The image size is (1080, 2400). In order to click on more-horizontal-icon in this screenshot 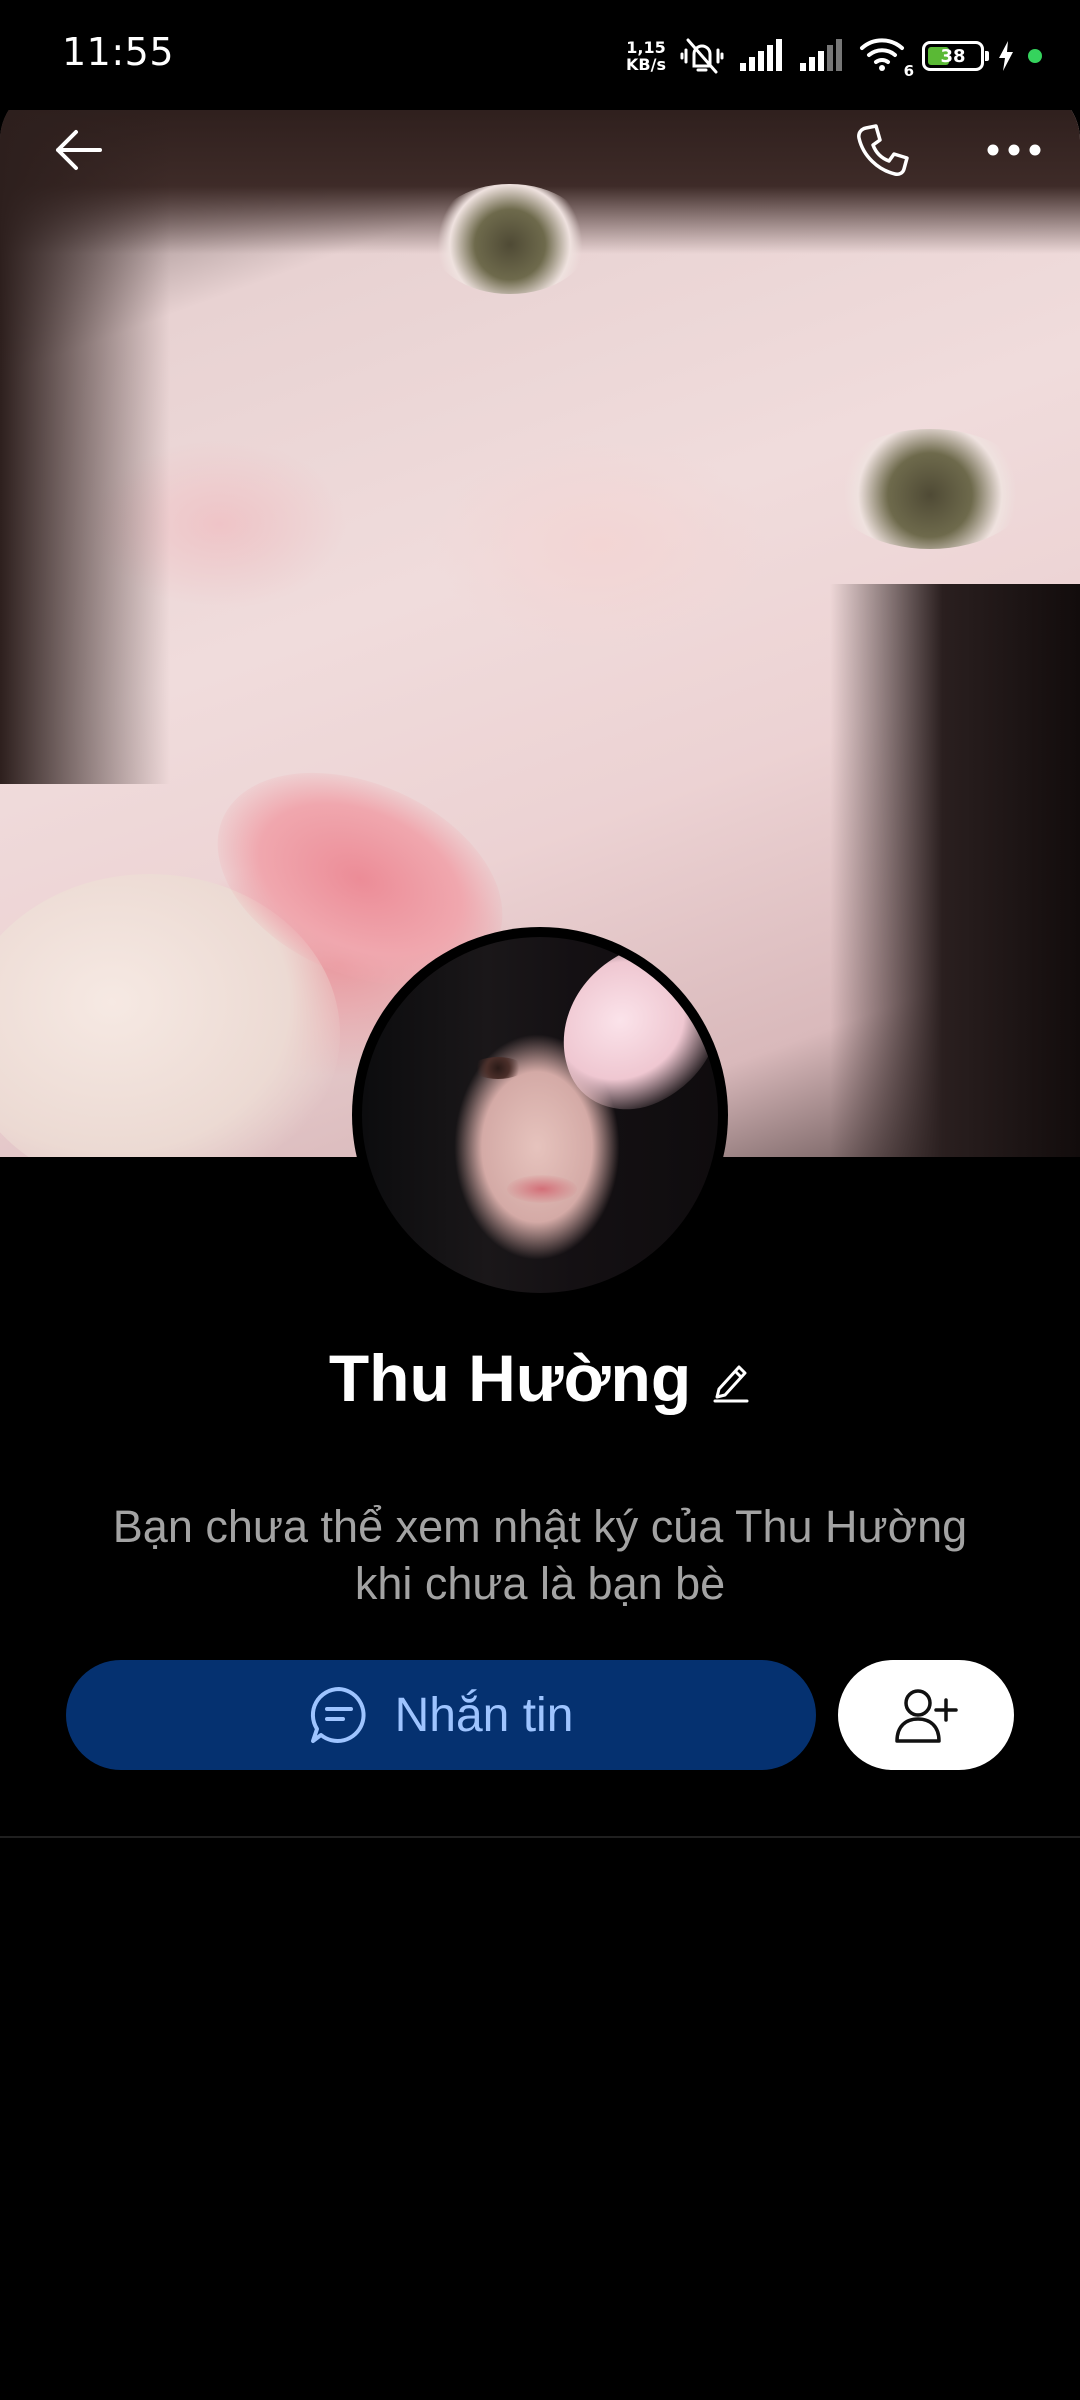, I will do `click(1014, 150)`.